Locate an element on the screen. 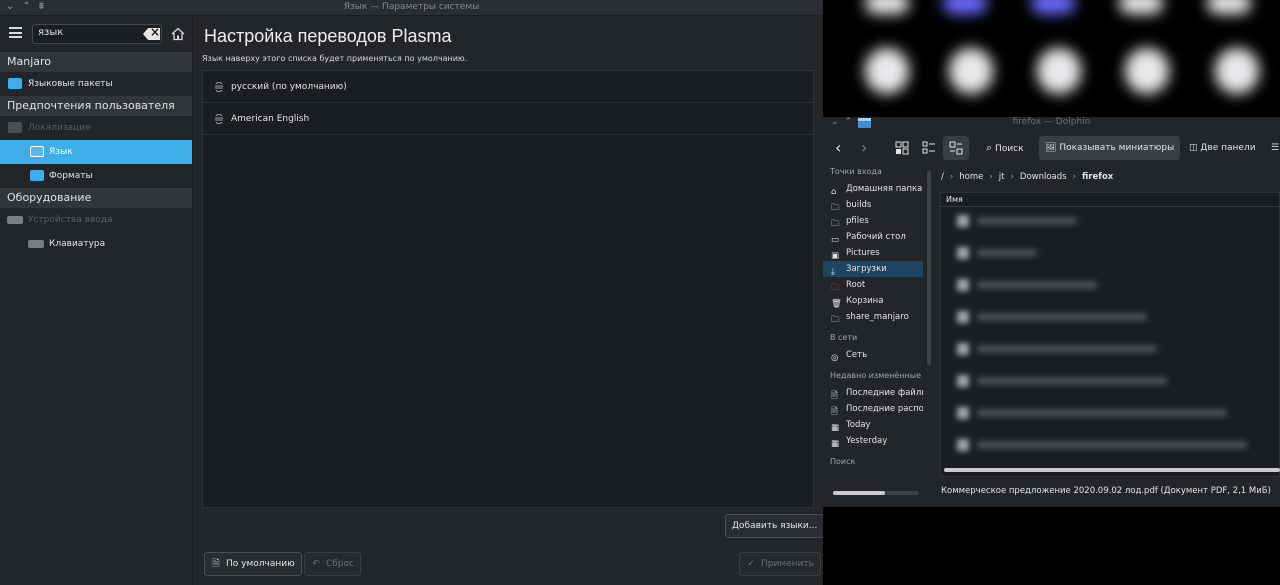  hamburger-menu-icon is located at coordinates (15, 32).